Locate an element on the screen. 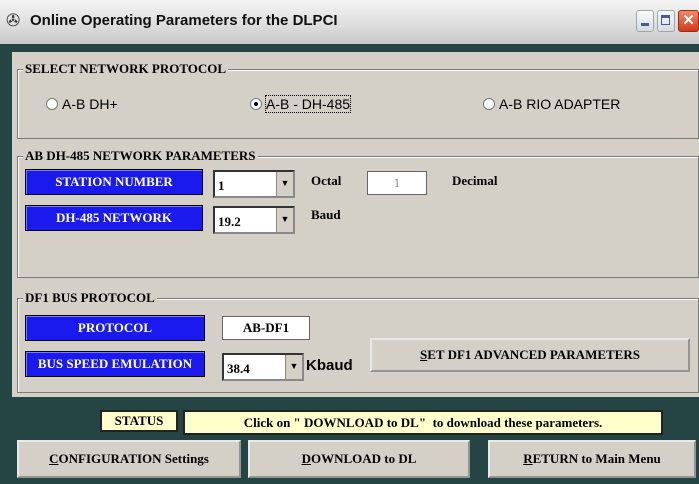 This screenshot has height=484, width=699. protocol-legend: SELECT NETWORK PROTOCOL is located at coordinates (126, 69).